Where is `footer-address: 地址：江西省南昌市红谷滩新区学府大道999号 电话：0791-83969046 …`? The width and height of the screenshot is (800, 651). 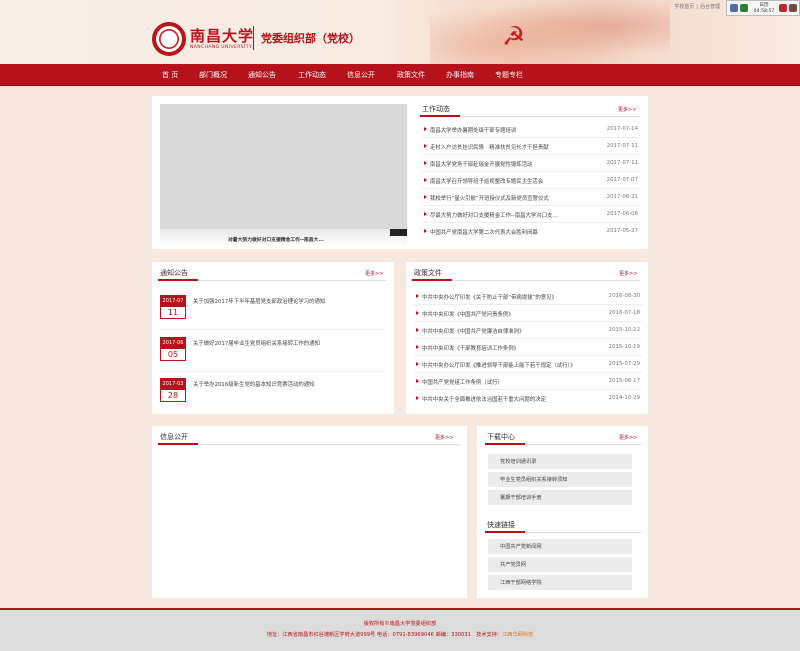 footer-address: 地址：江西省南昌市红谷滩新区学府大道999号 电话：0791-83969046 … is located at coordinates (400, 635).